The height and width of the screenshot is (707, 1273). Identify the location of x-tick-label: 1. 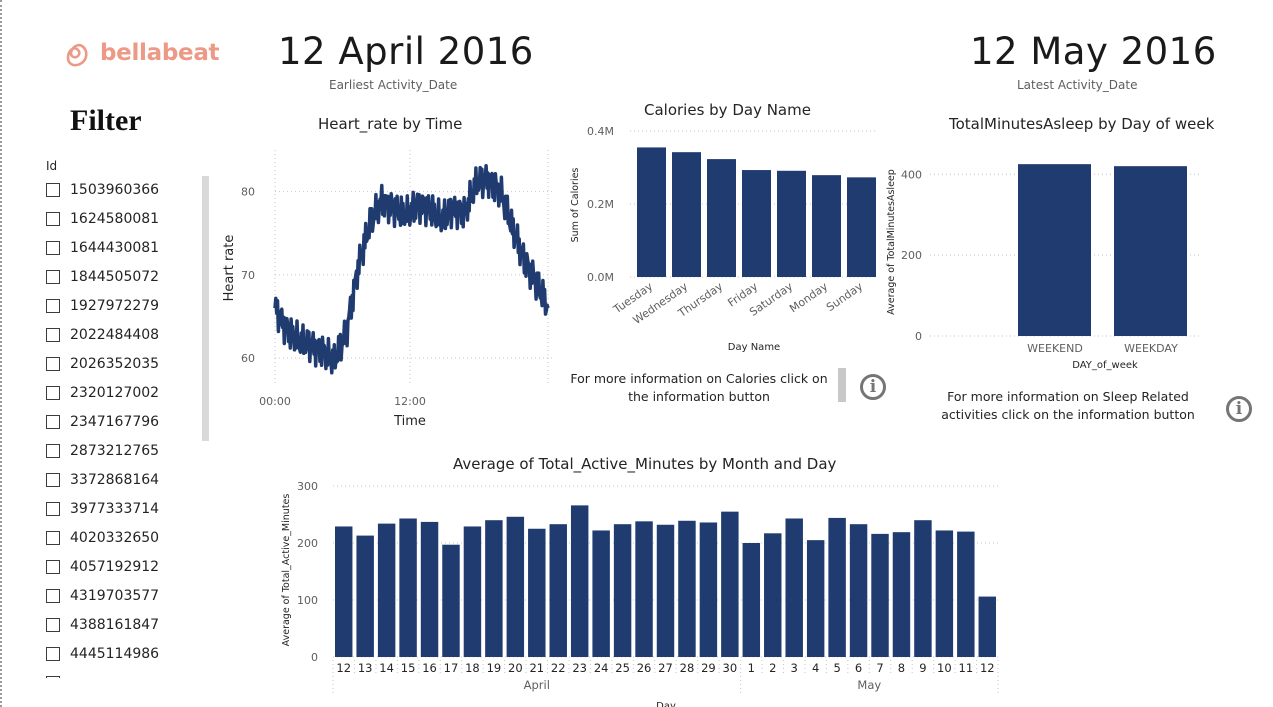
(751, 668).